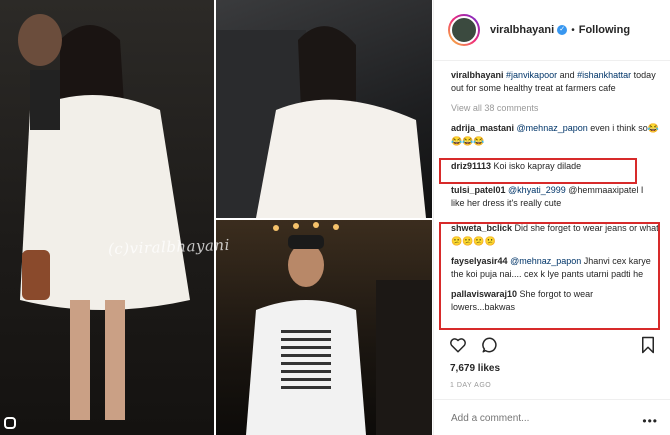 Image resolution: width=670 pixels, height=435 pixels. I want to click on post-header: viralbhayani ✓ • Following, so click(552, 30).